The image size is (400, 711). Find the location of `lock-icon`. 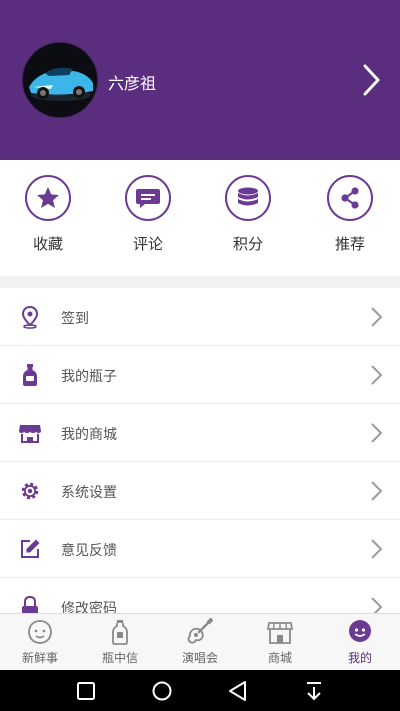

lock-icon is located at coordinates (30, 604).